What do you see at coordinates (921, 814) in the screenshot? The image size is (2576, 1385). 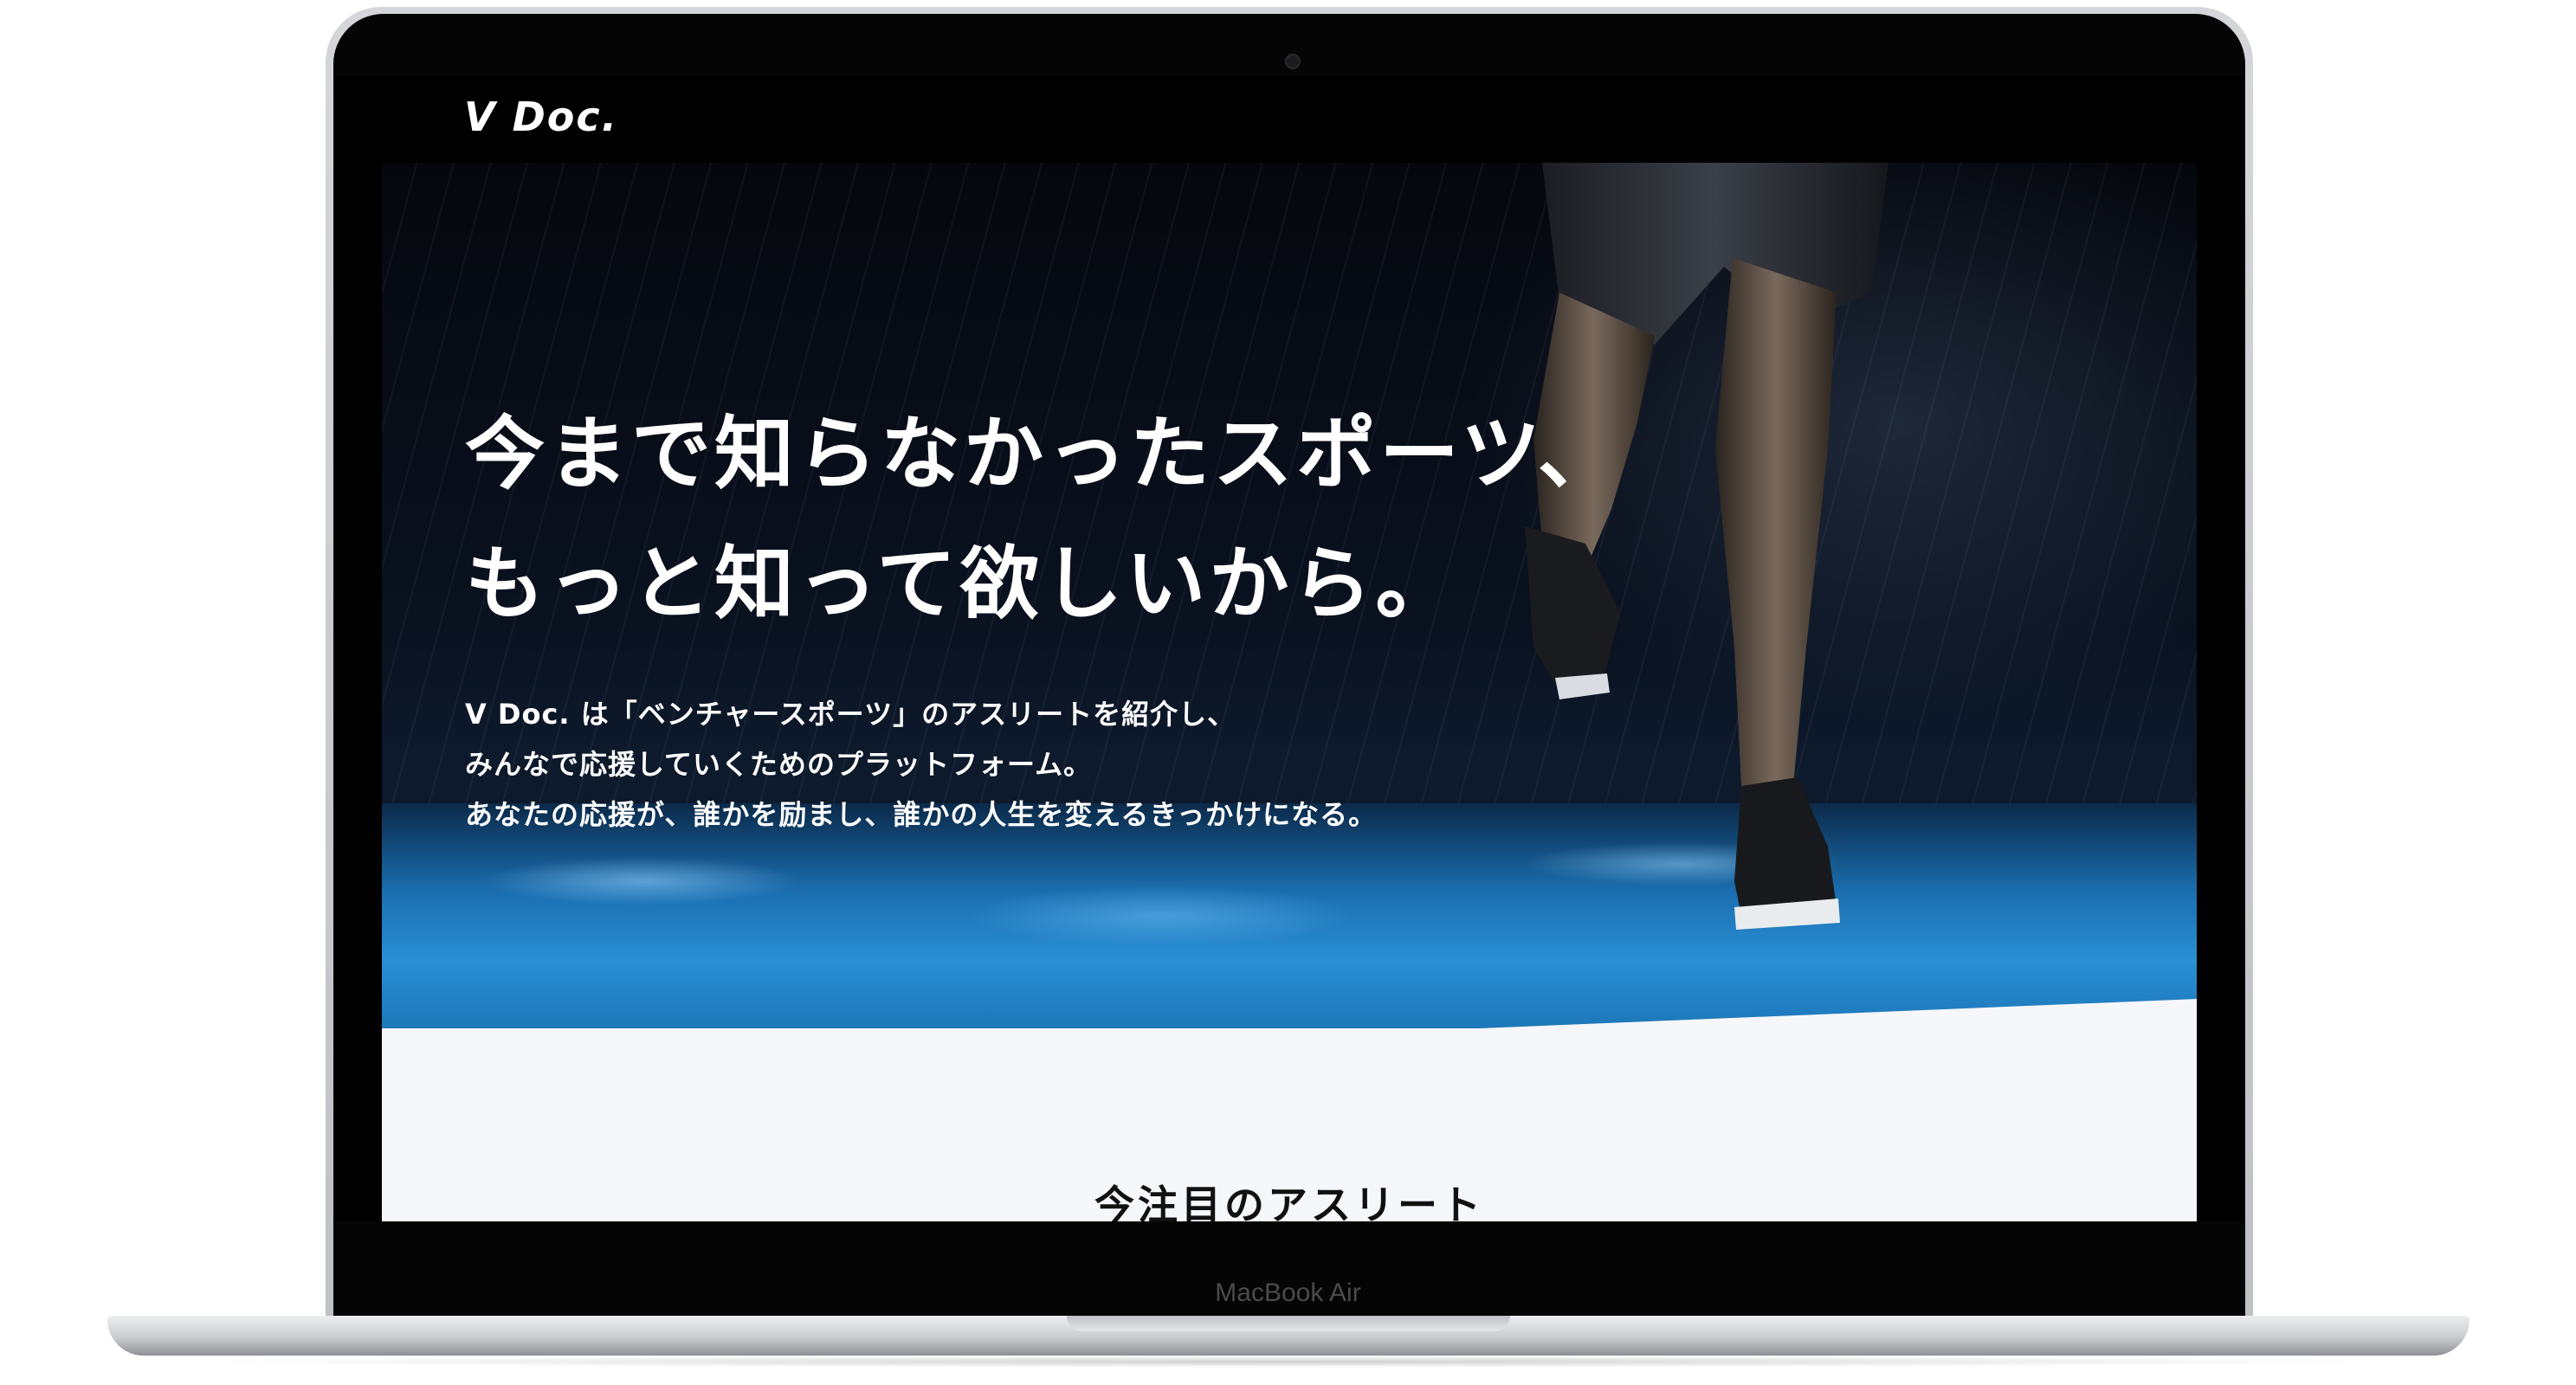 I see `hero-lead-line: あなたの応援が、誰かを励まし、誰かの人生を変えるきっかけになる。` at bounding box center [921, 814].